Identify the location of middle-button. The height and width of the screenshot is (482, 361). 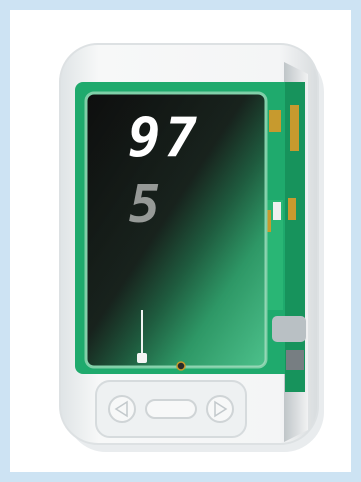
(171, 409).